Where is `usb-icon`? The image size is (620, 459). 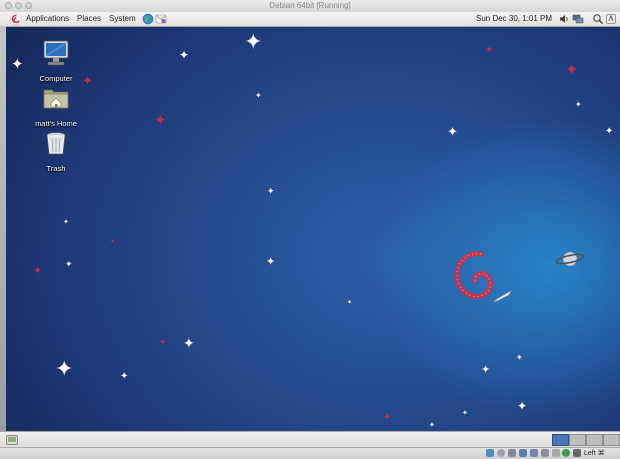 usb-icon is located at coordinates (512, 453).